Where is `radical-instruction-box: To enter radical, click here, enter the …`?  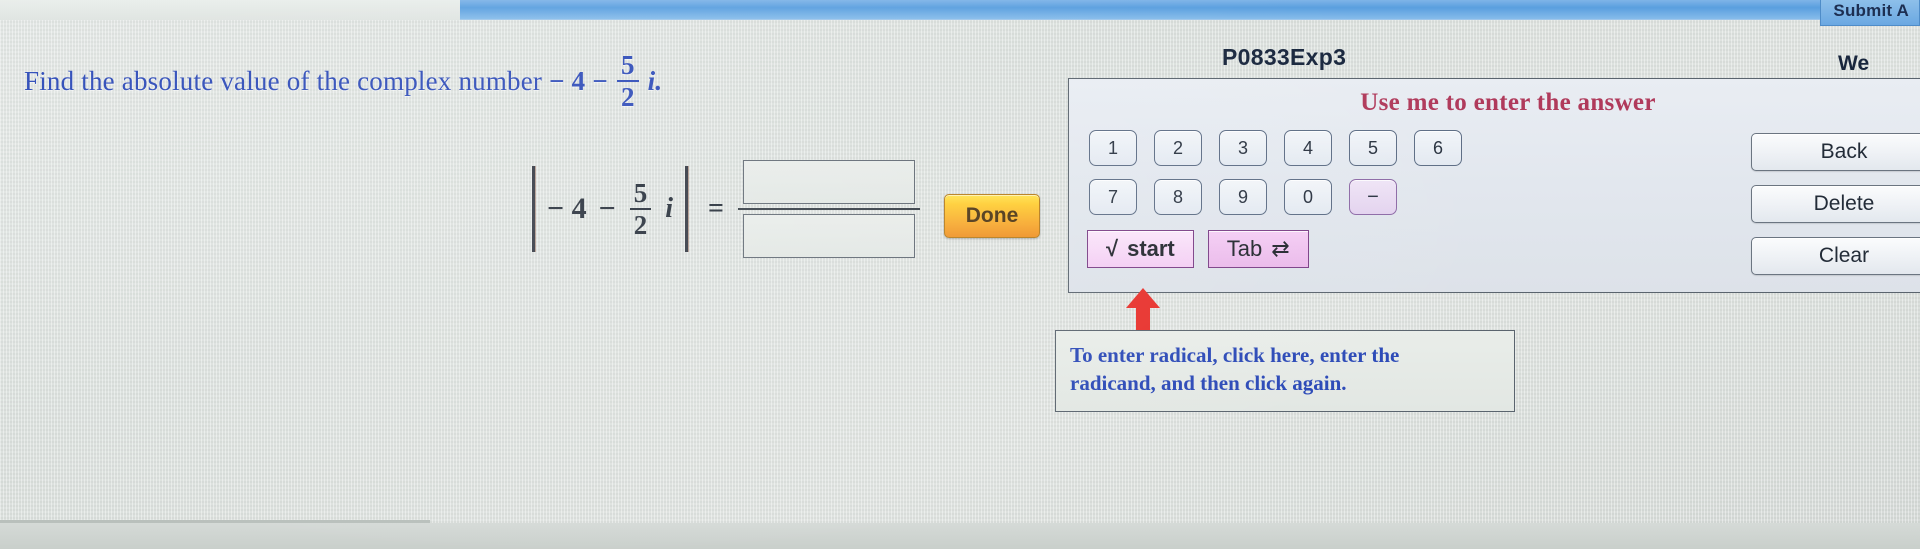 radical-instruction-box: To enter radical, click here, enter the … is located at coordinates (1285, 371).